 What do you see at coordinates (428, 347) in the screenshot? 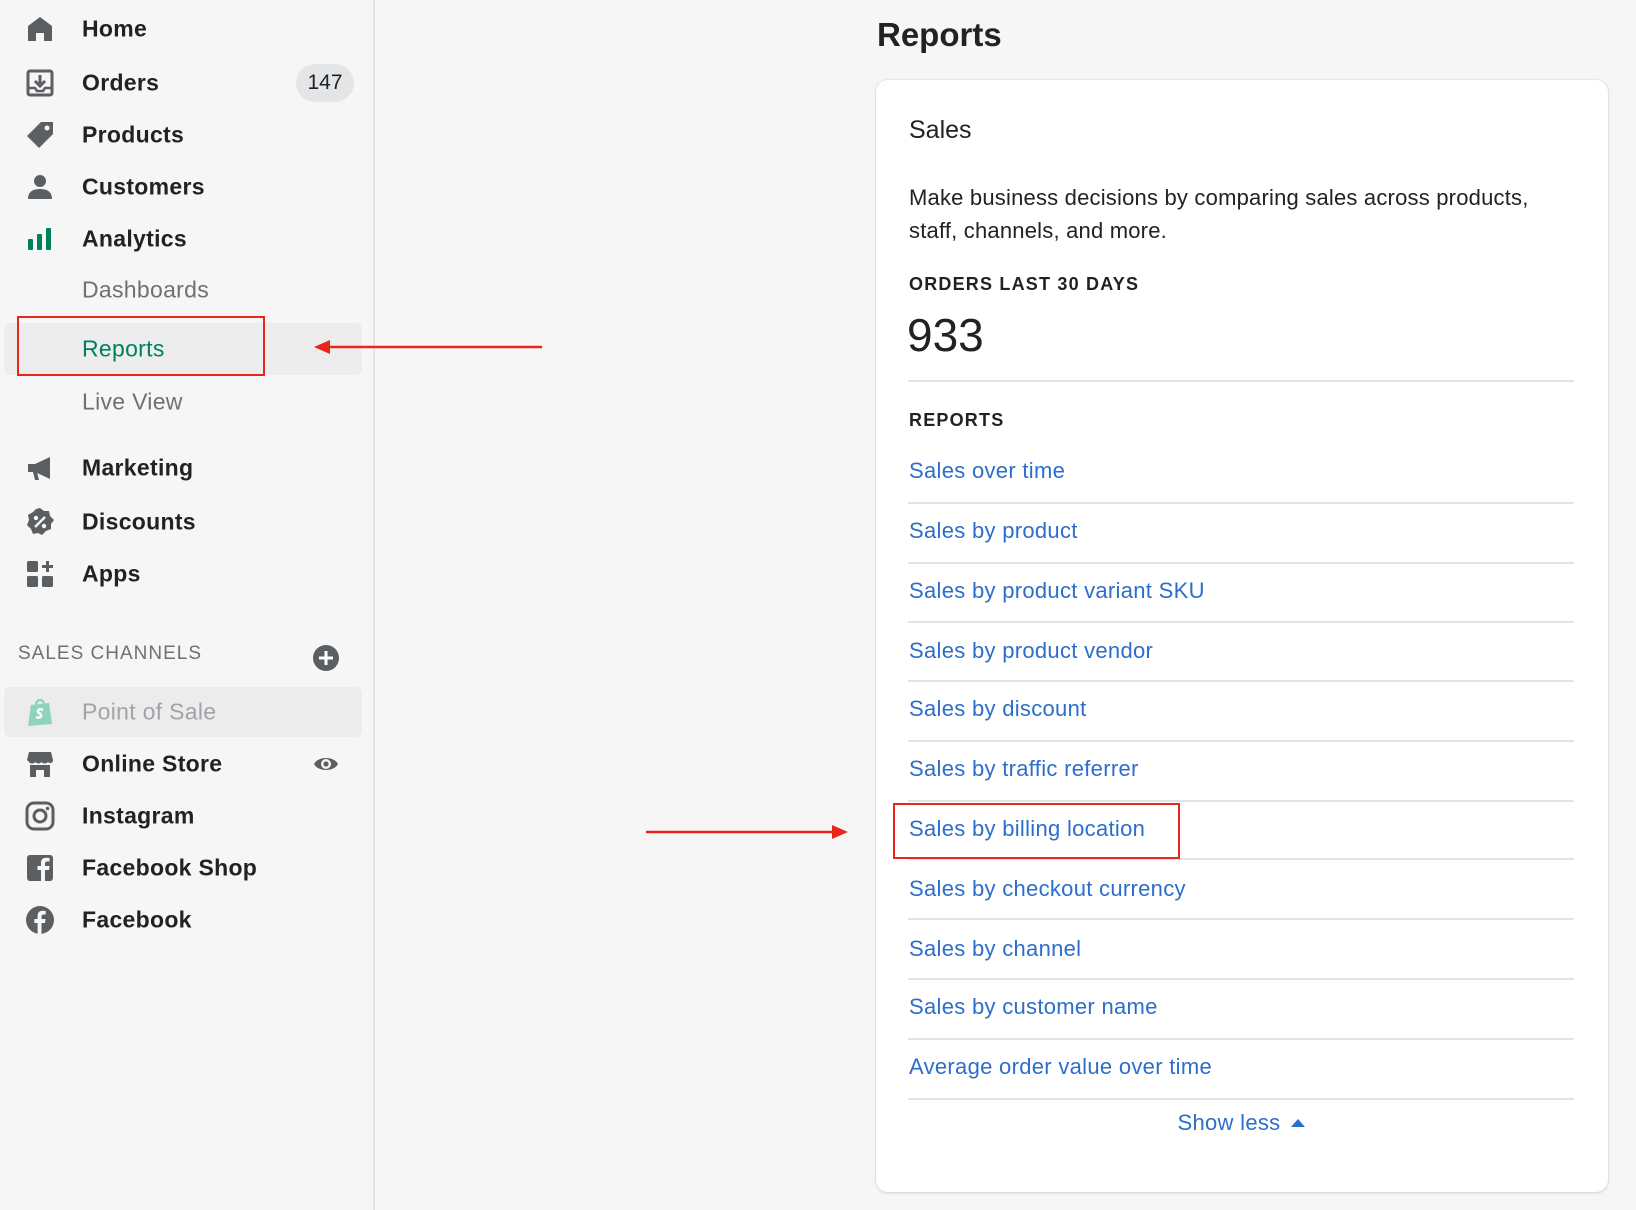
I see `reports-annotation-arrow` at bounding box center [428, 347].